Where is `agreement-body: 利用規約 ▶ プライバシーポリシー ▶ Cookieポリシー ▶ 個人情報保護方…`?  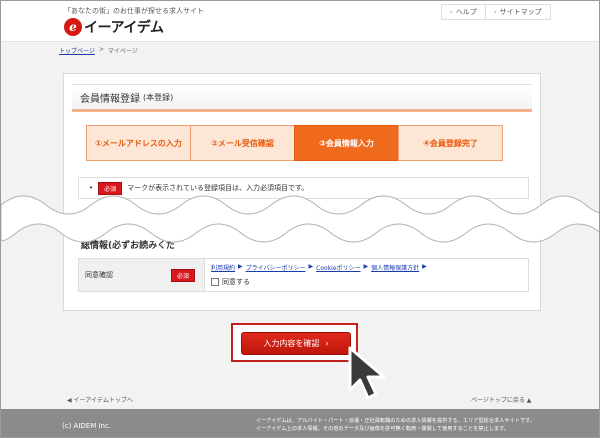
agreement-body: 利用規約 ▶ プライバシーポリシー ▶ Cookieポリシー ▶ 個人情報保護方… is located at coordinates (319, 275).